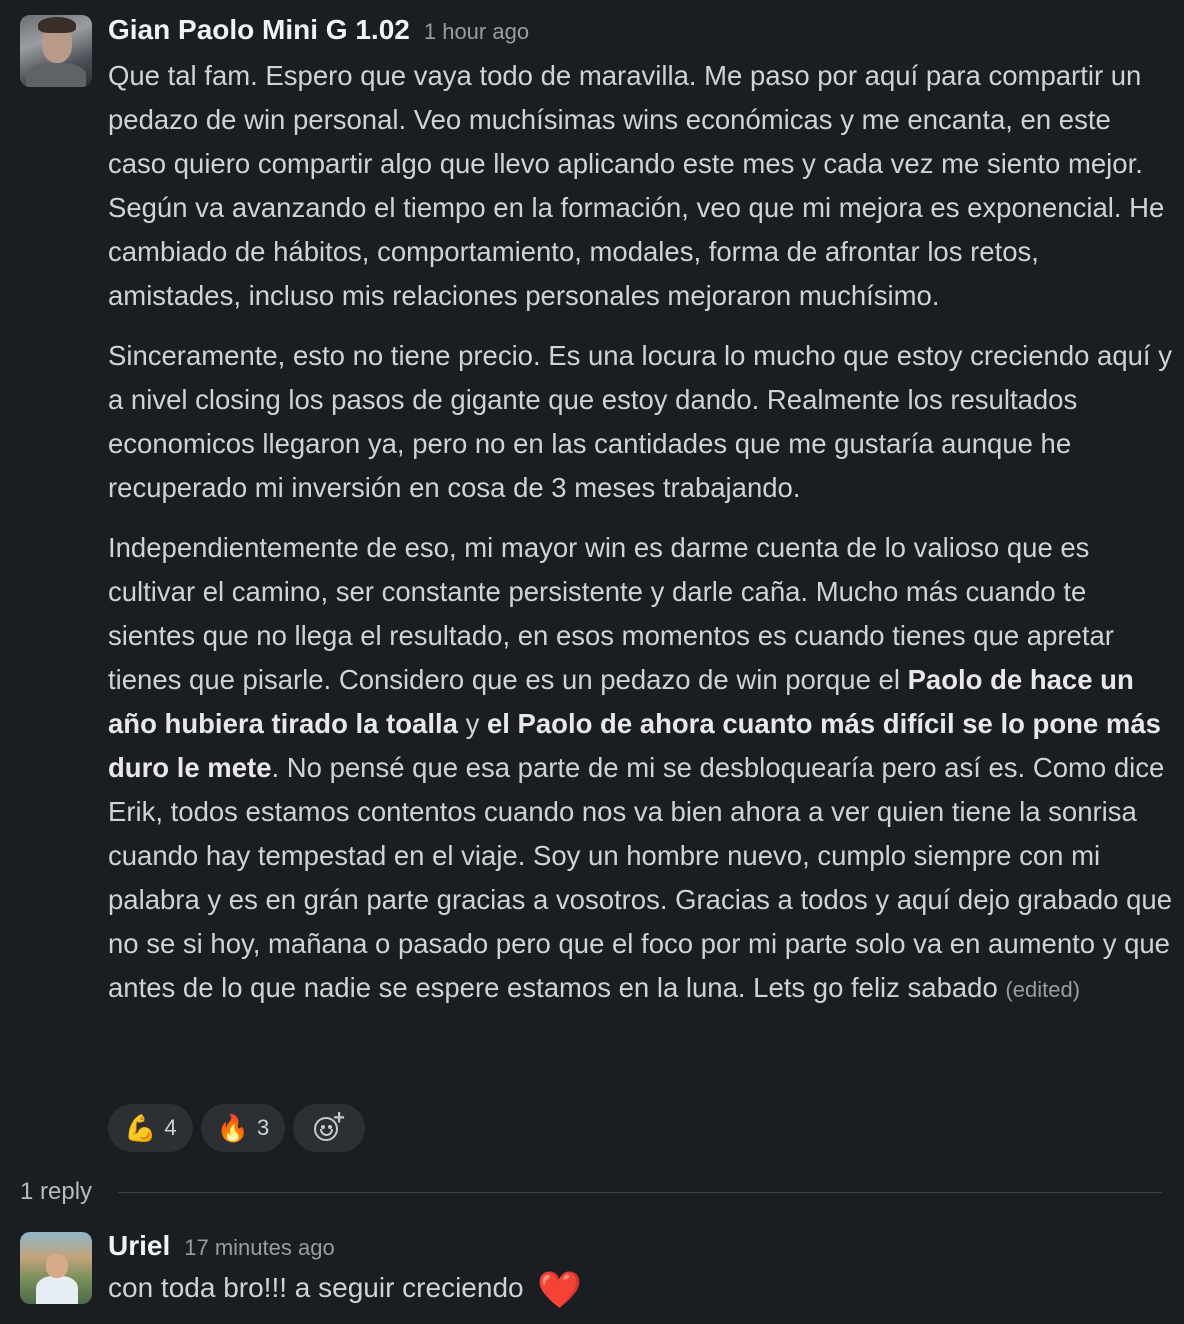 The height and width of the screenshot is (1324, 1184). I want to click on flexed-biceps-icon: 💪, so click(140, 1128).